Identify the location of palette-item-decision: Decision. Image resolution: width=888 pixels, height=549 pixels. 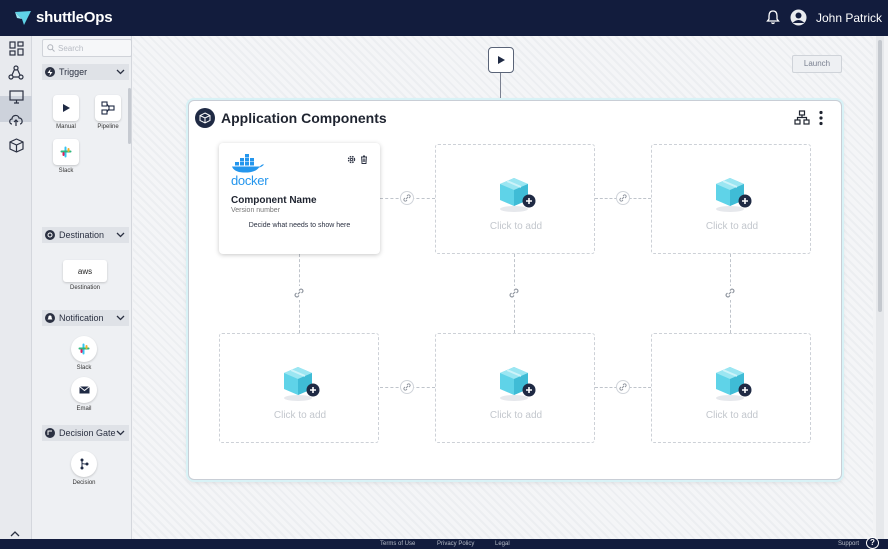
(84, 468).